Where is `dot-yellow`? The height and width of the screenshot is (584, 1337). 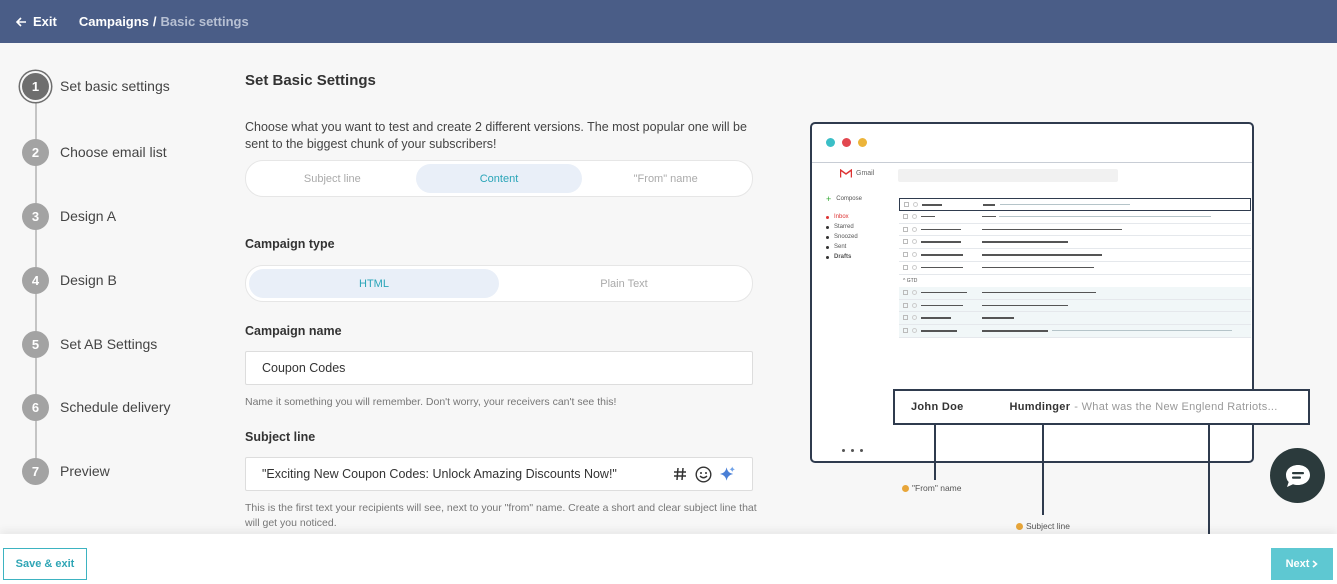
dot-yellow is located at coordinates (862, 142).